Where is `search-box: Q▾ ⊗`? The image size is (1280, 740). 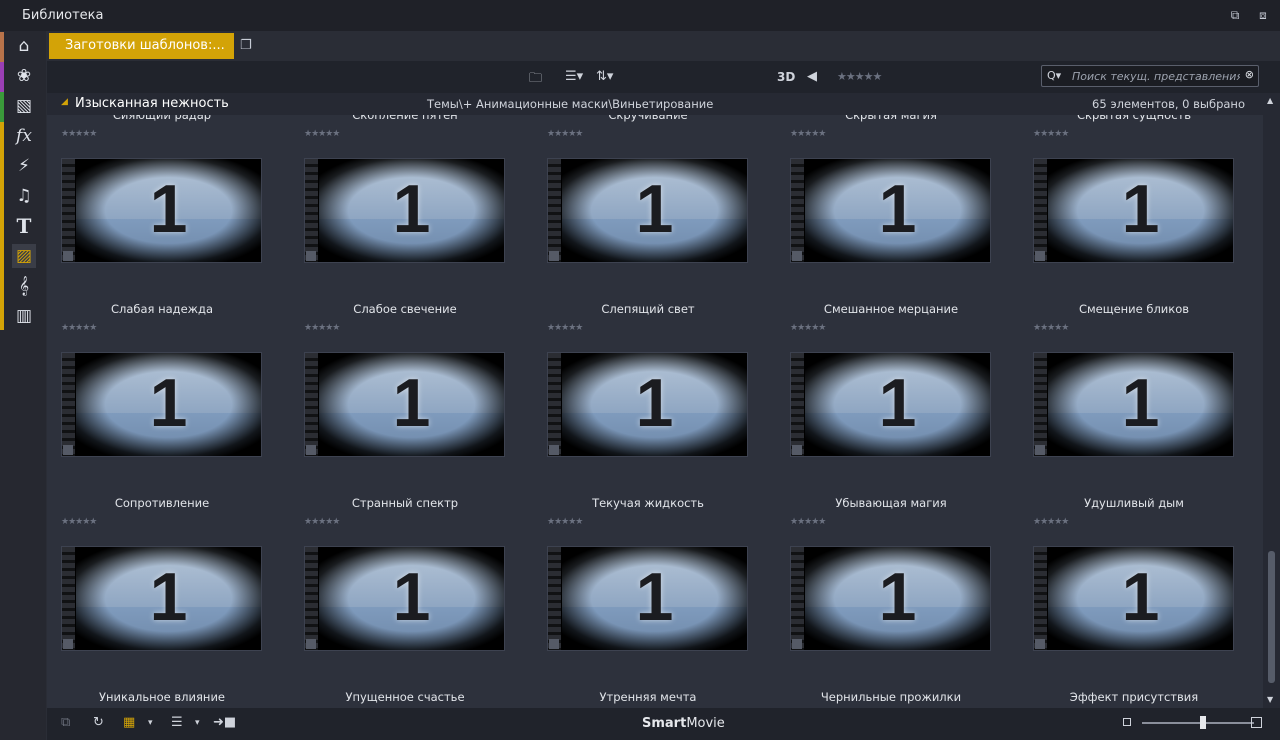 search-box: Q▾ ⊗ is located at coordinates (1150, 76).